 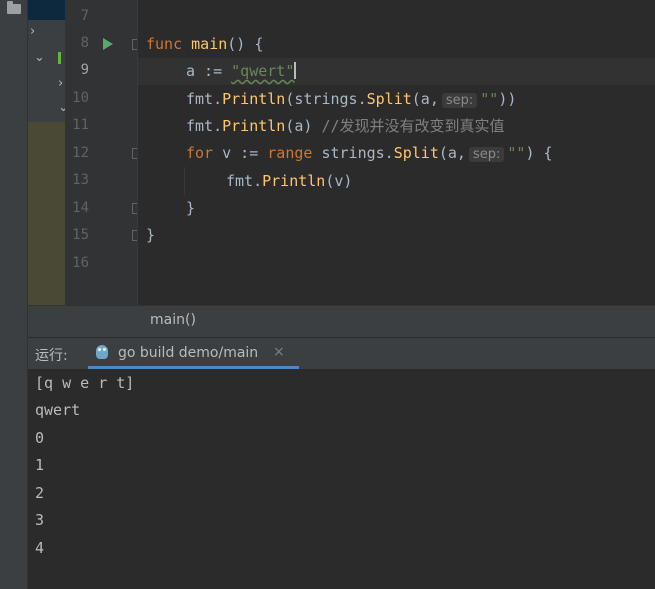 I want to click on line-number: 15, so click(x=80, y=235).